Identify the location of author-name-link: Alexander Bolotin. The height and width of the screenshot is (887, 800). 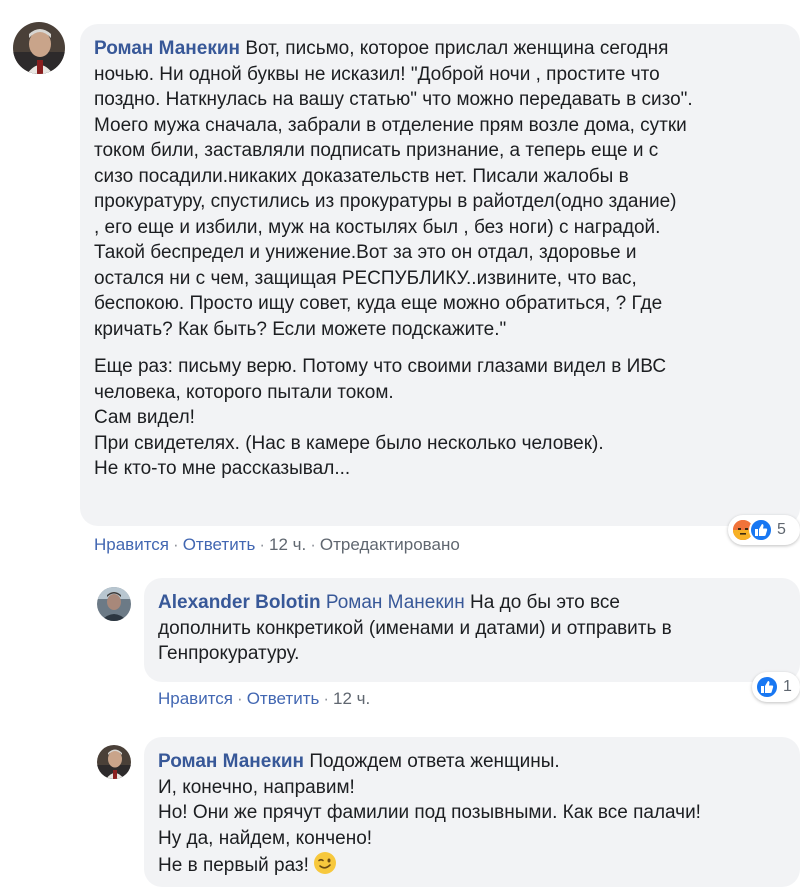
(239, 602).